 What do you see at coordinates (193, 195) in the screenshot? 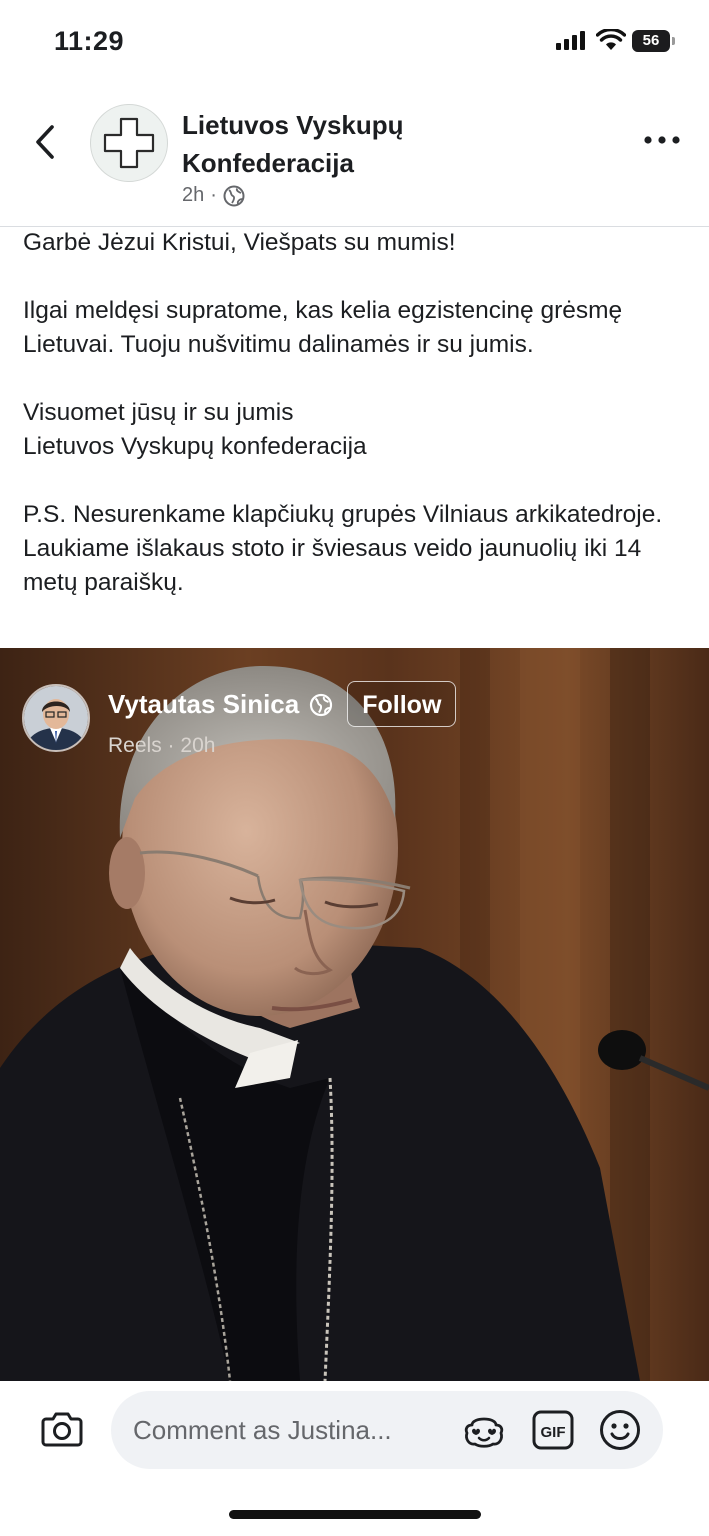
I see `post-time: 2h` at bounding box center [193, 195].